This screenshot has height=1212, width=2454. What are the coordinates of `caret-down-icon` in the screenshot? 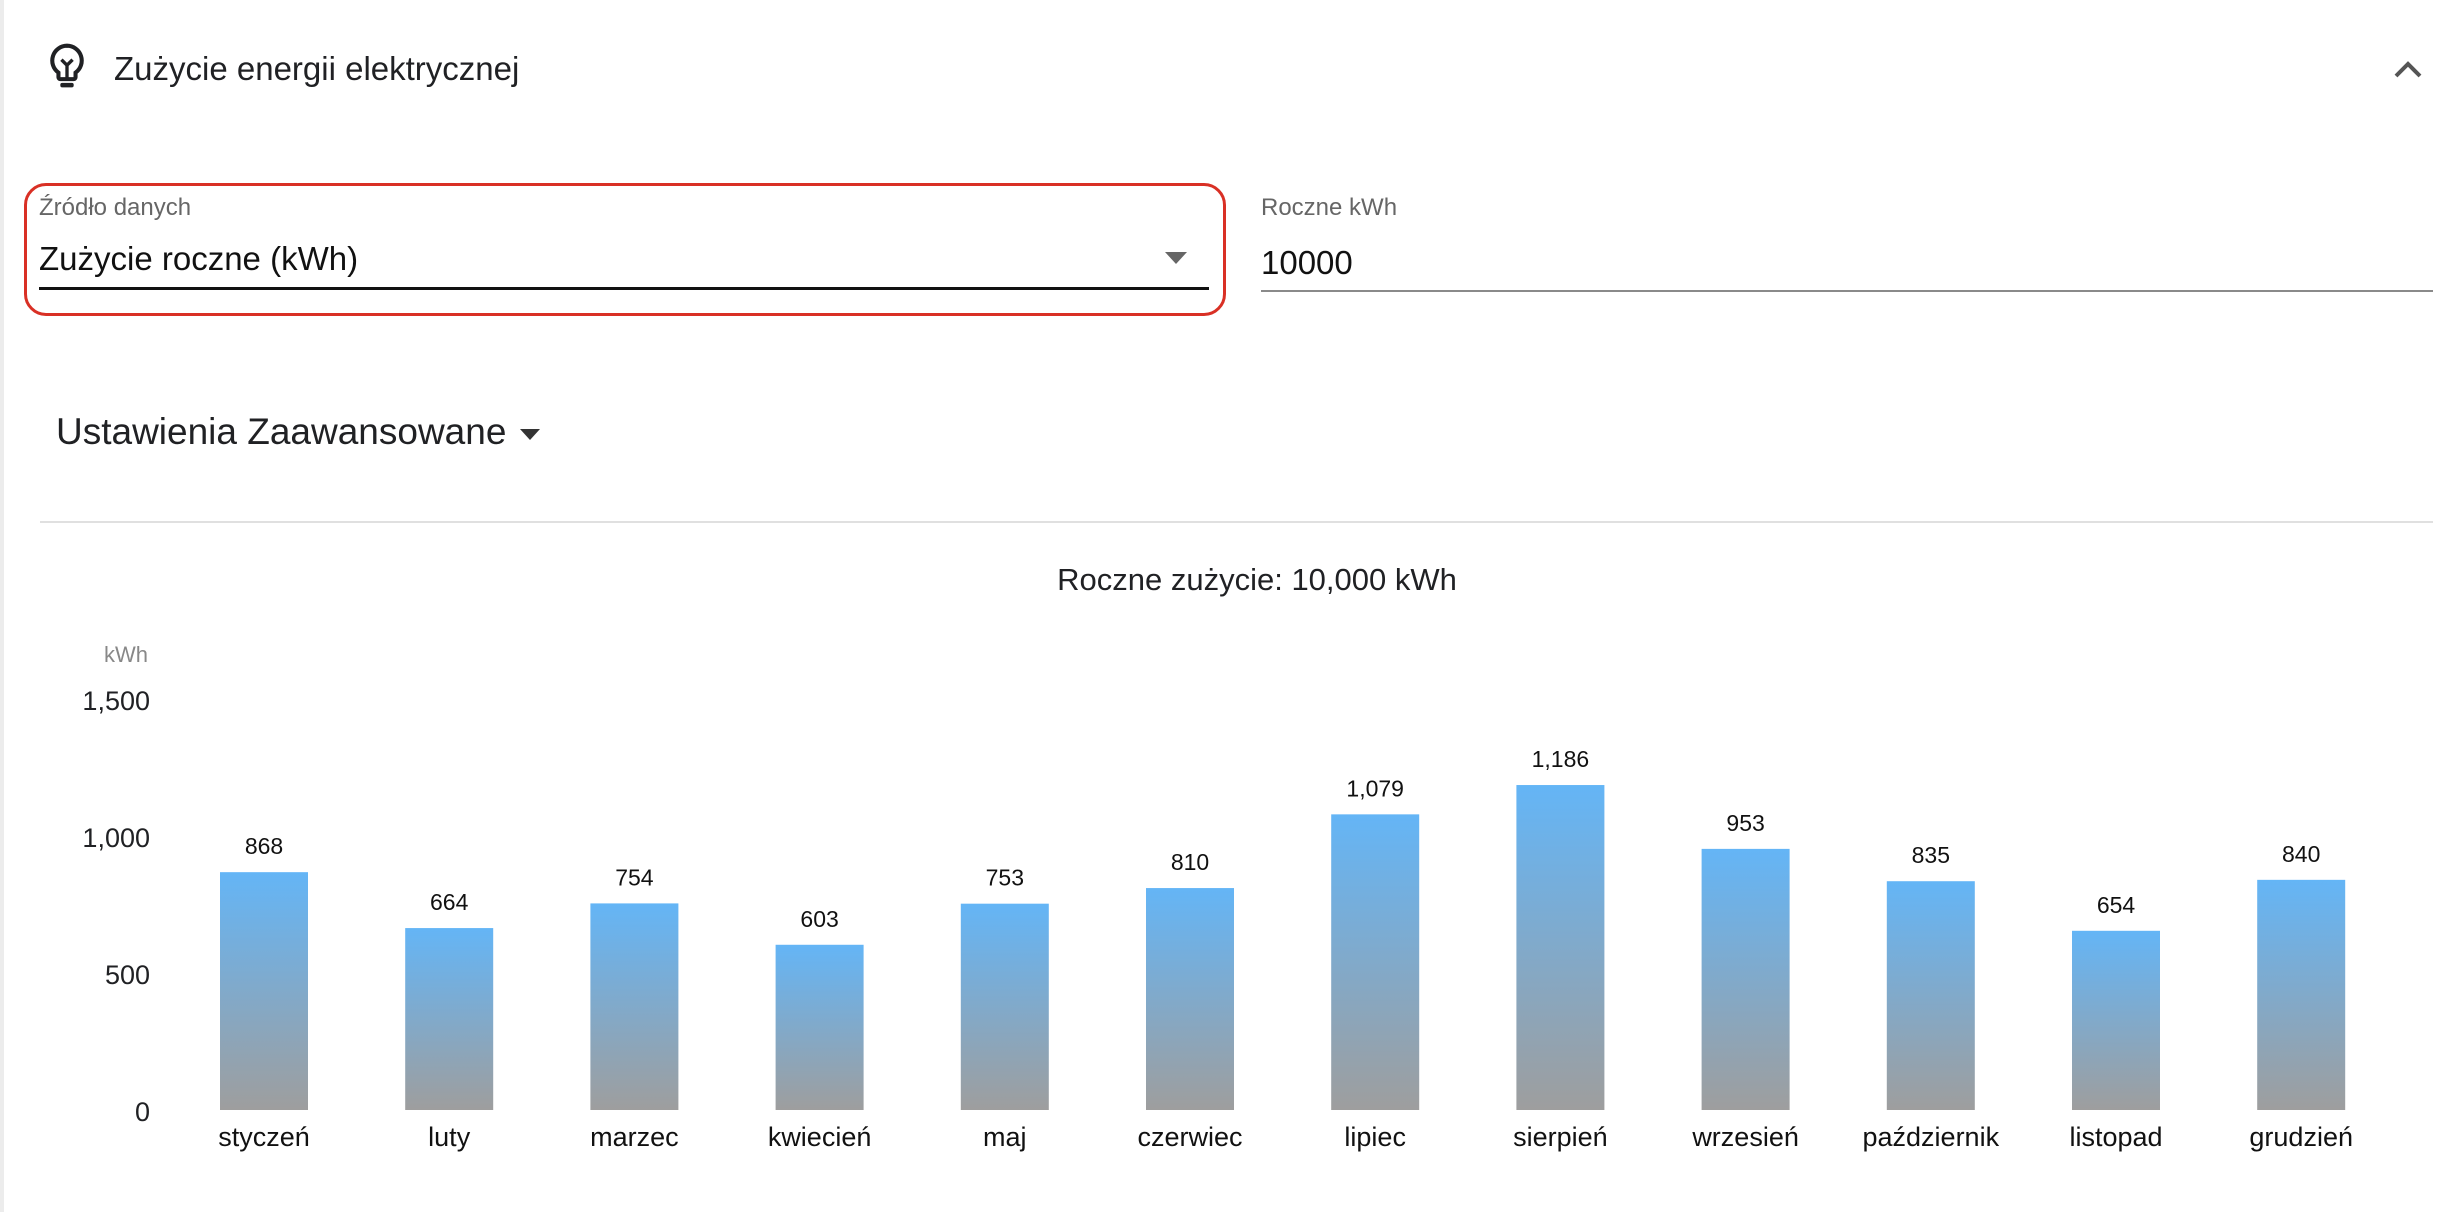 It's located at (530, 434).